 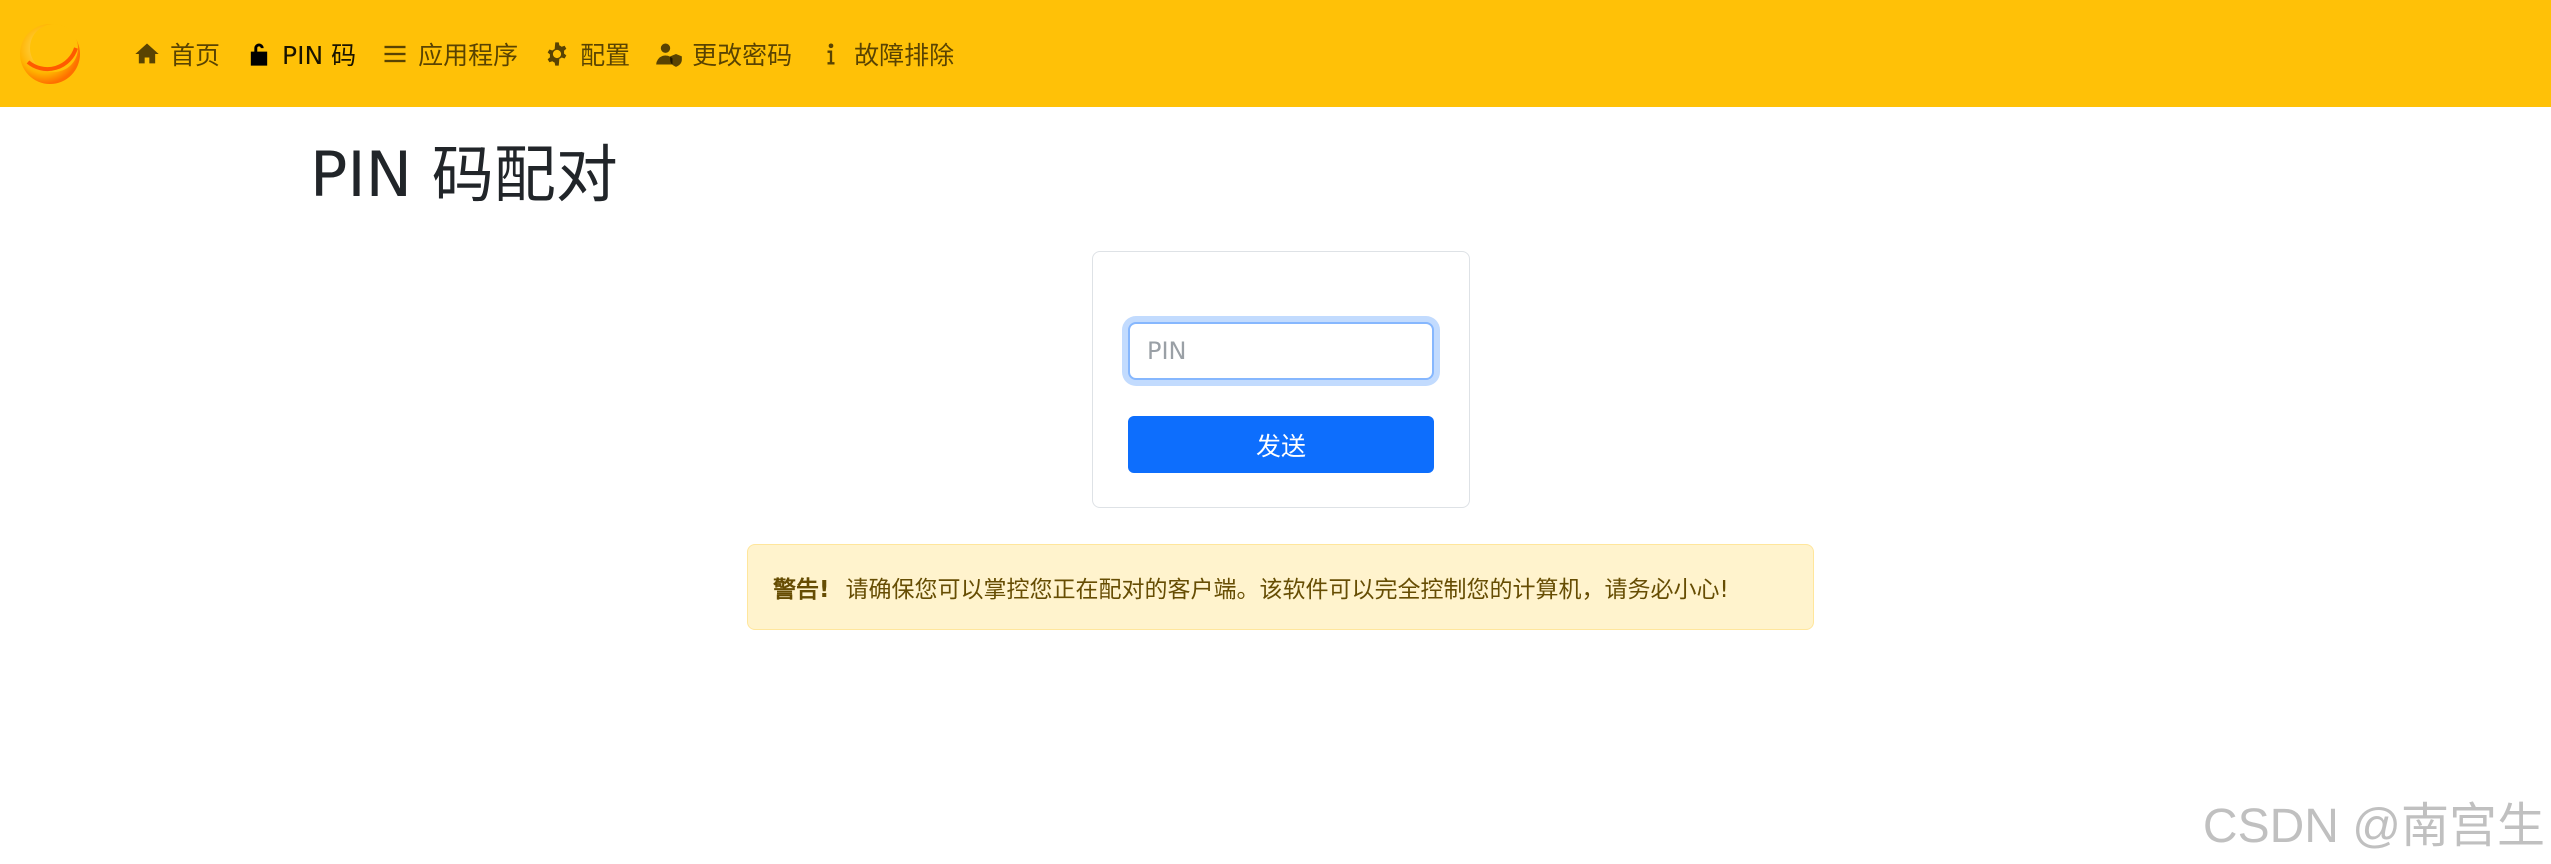 What do you see at coordinates (904, 55) in the screenshot?
I see `nav-item-label: 故障排除` at bounding box center [904, 55].